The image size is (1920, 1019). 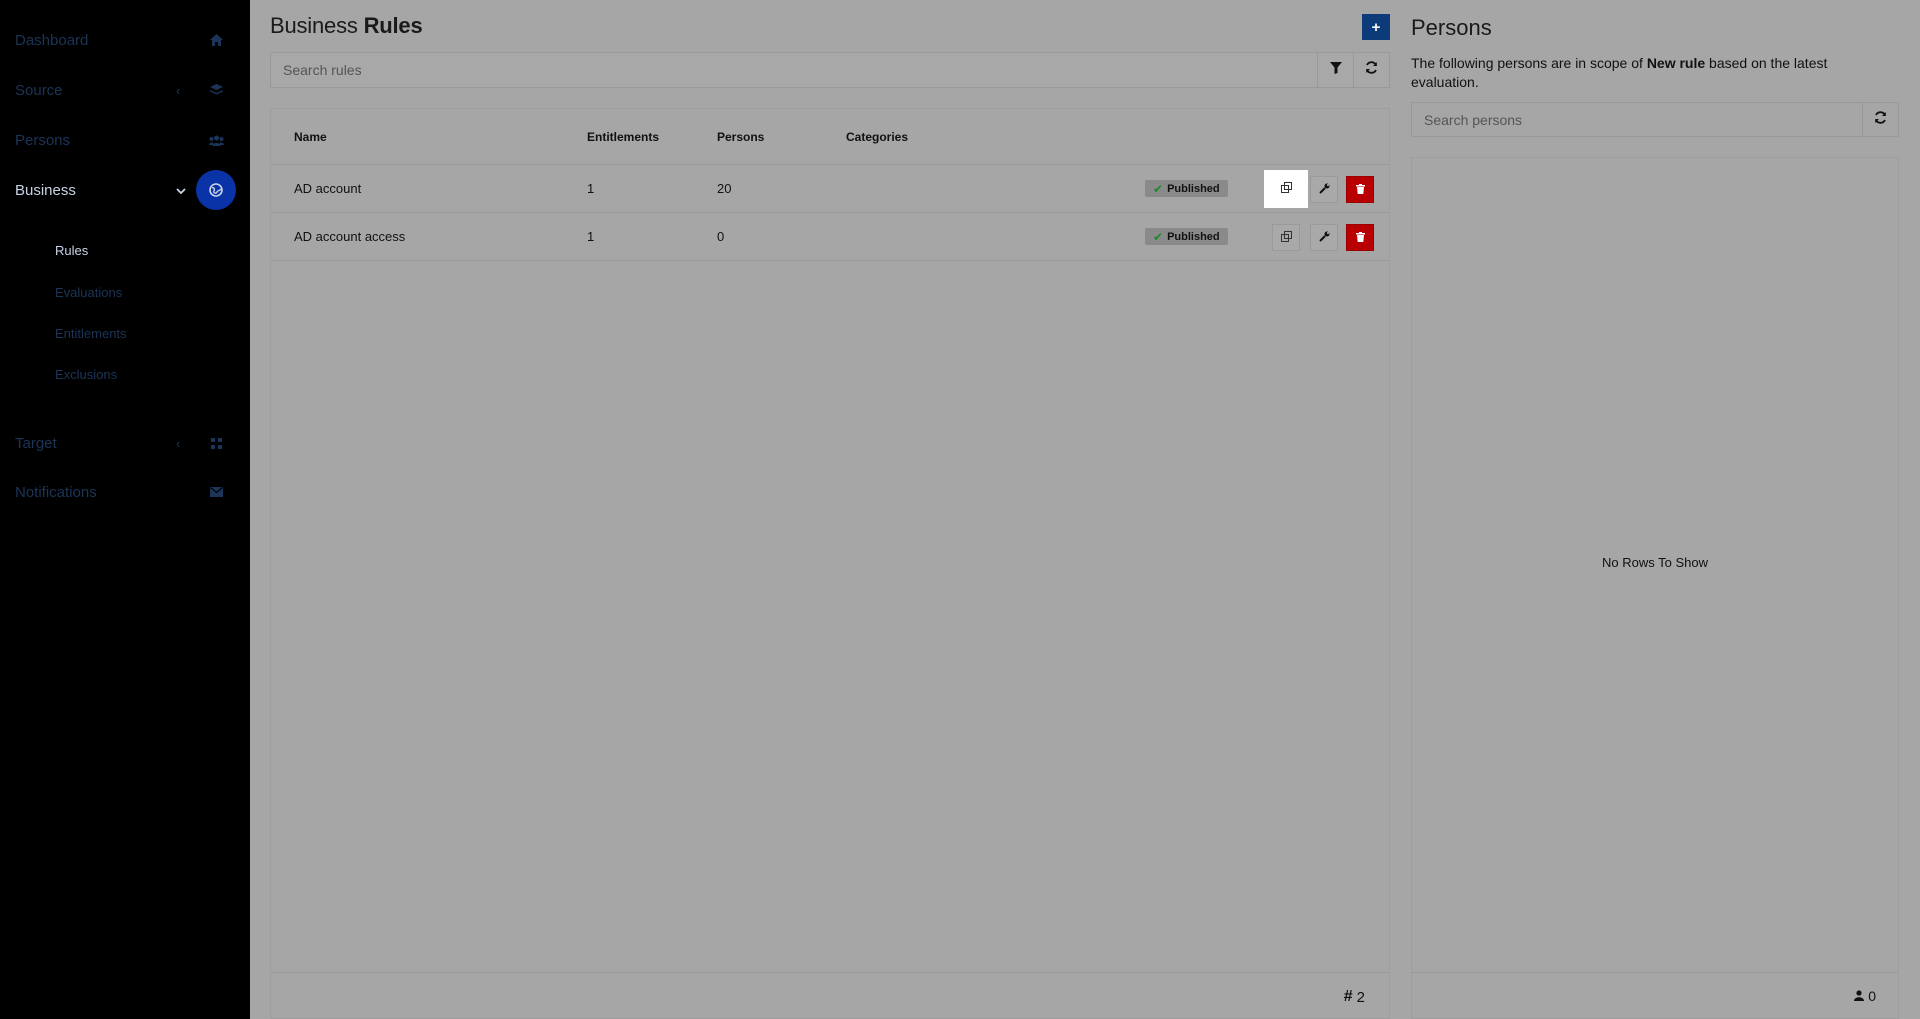 What do you see at coordinates (1529, 63) in the screenshot?
I see `desc-text-pre: The following persons are in scope of` at bounding box center [1529, 63].